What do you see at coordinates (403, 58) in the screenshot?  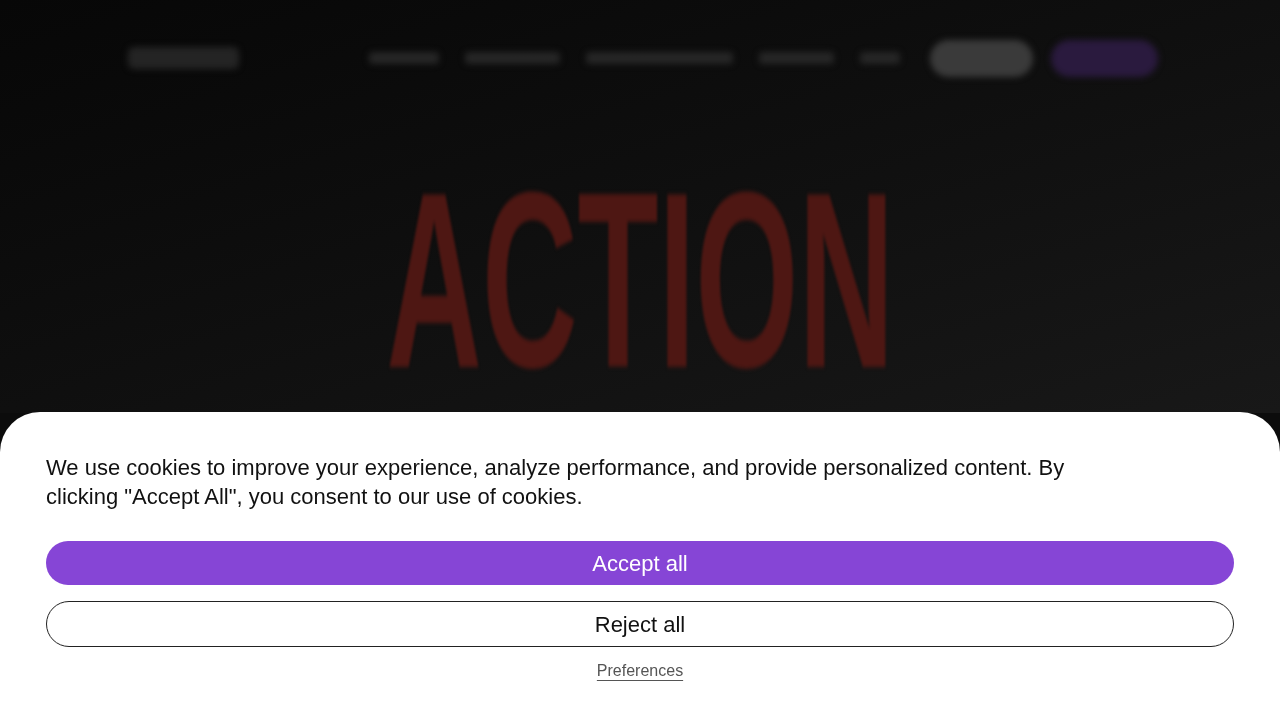 I see `blurred-text-bar` at bounding box center [403, 58].